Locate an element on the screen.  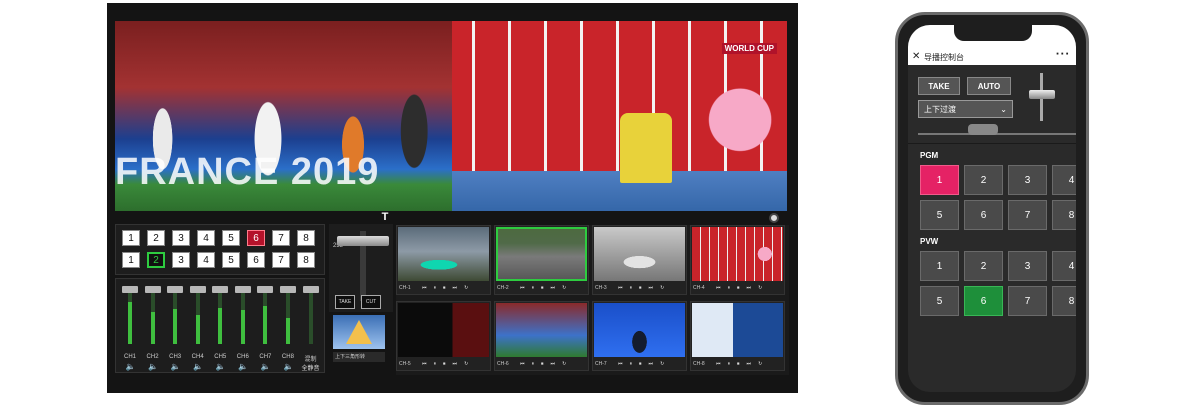
channel-cell: CH-2 ⏮ ⏸ ⏹ ⏭ ↻ is located at coordinates (541, 260).